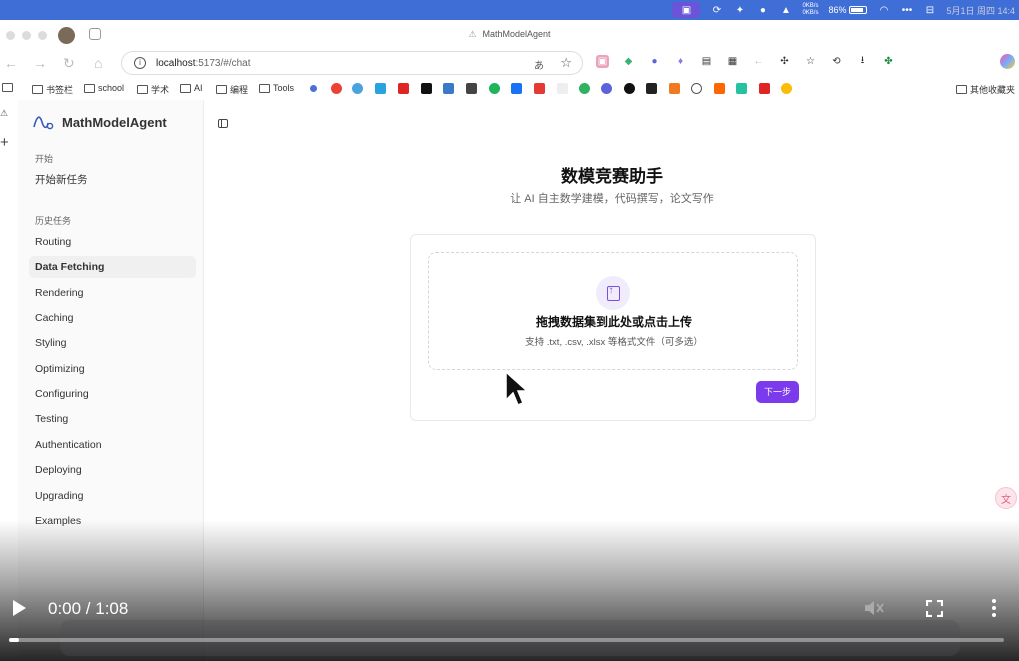 This screenshot has height=661, width=1019. I want to click on new-task-link: 开始新任务, so click(112, 180).